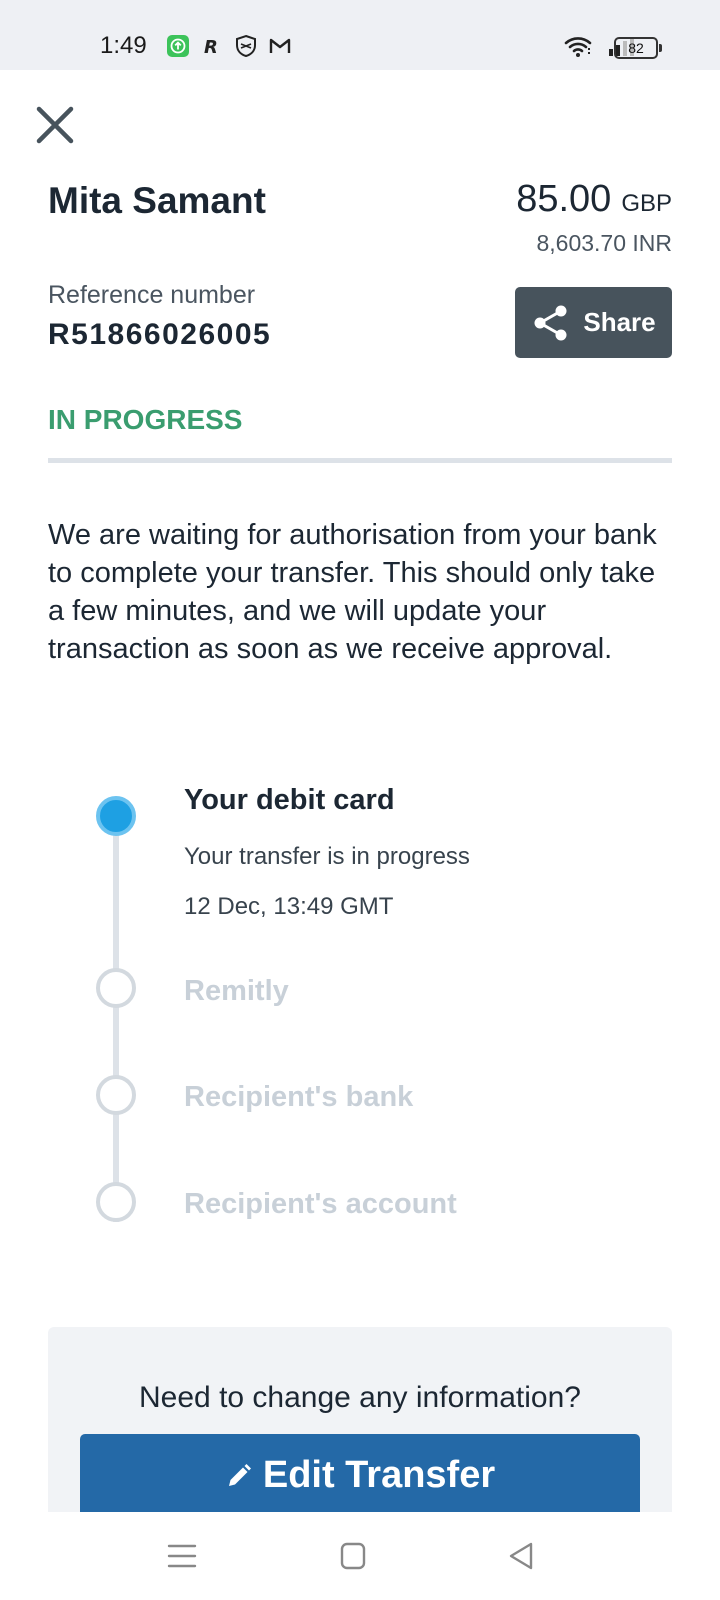 This screenshot has height=1600, width=720. Describe the element at coordinates (246, 46) in the screenshot. I see `shield-app-icon` at that location.